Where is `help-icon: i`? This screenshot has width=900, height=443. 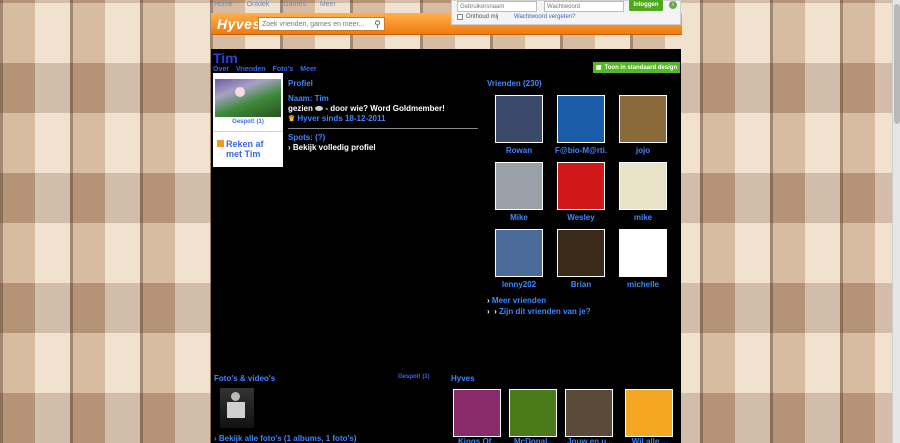
help-icon: i is located at coordinates (673, 5).